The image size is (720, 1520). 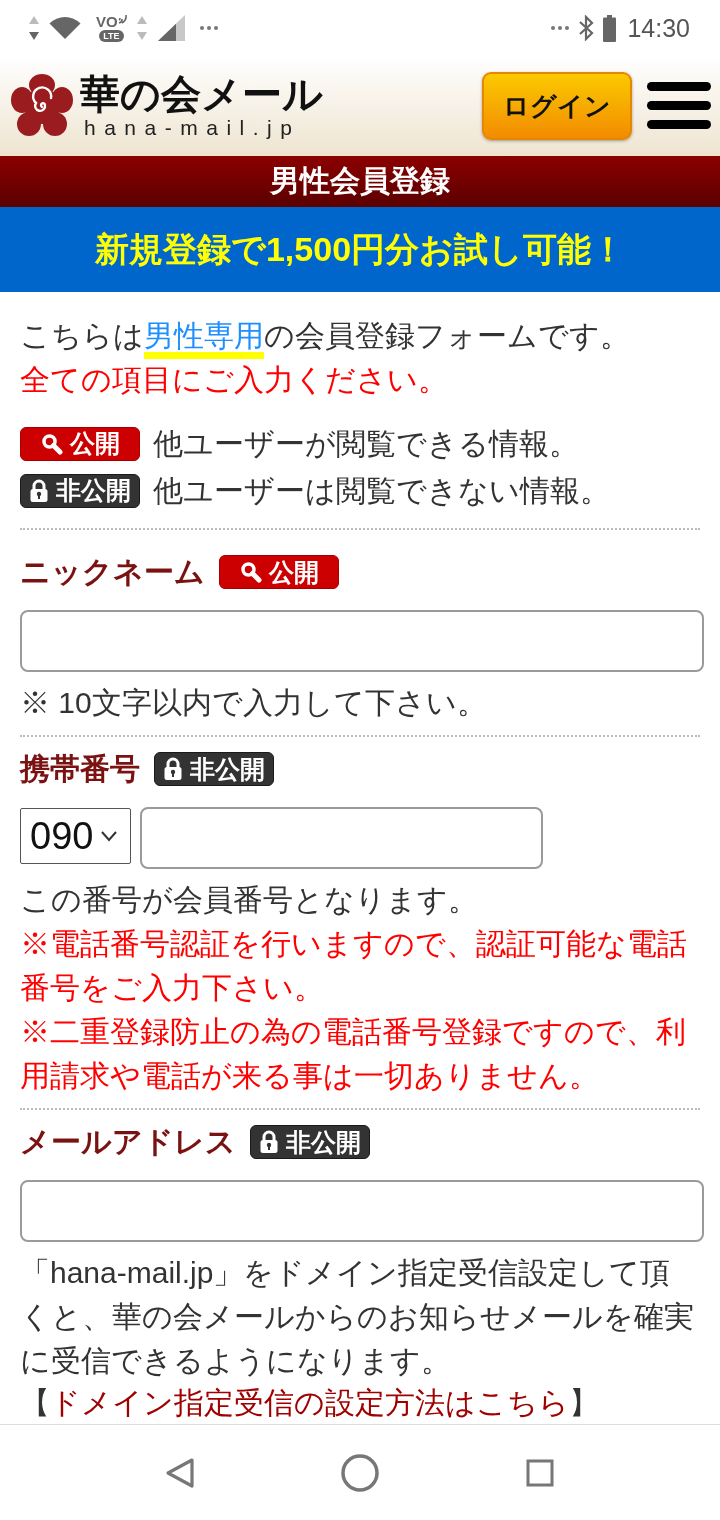 I want to click on logo-title: 華の会メール, so click(x=201, y=94).